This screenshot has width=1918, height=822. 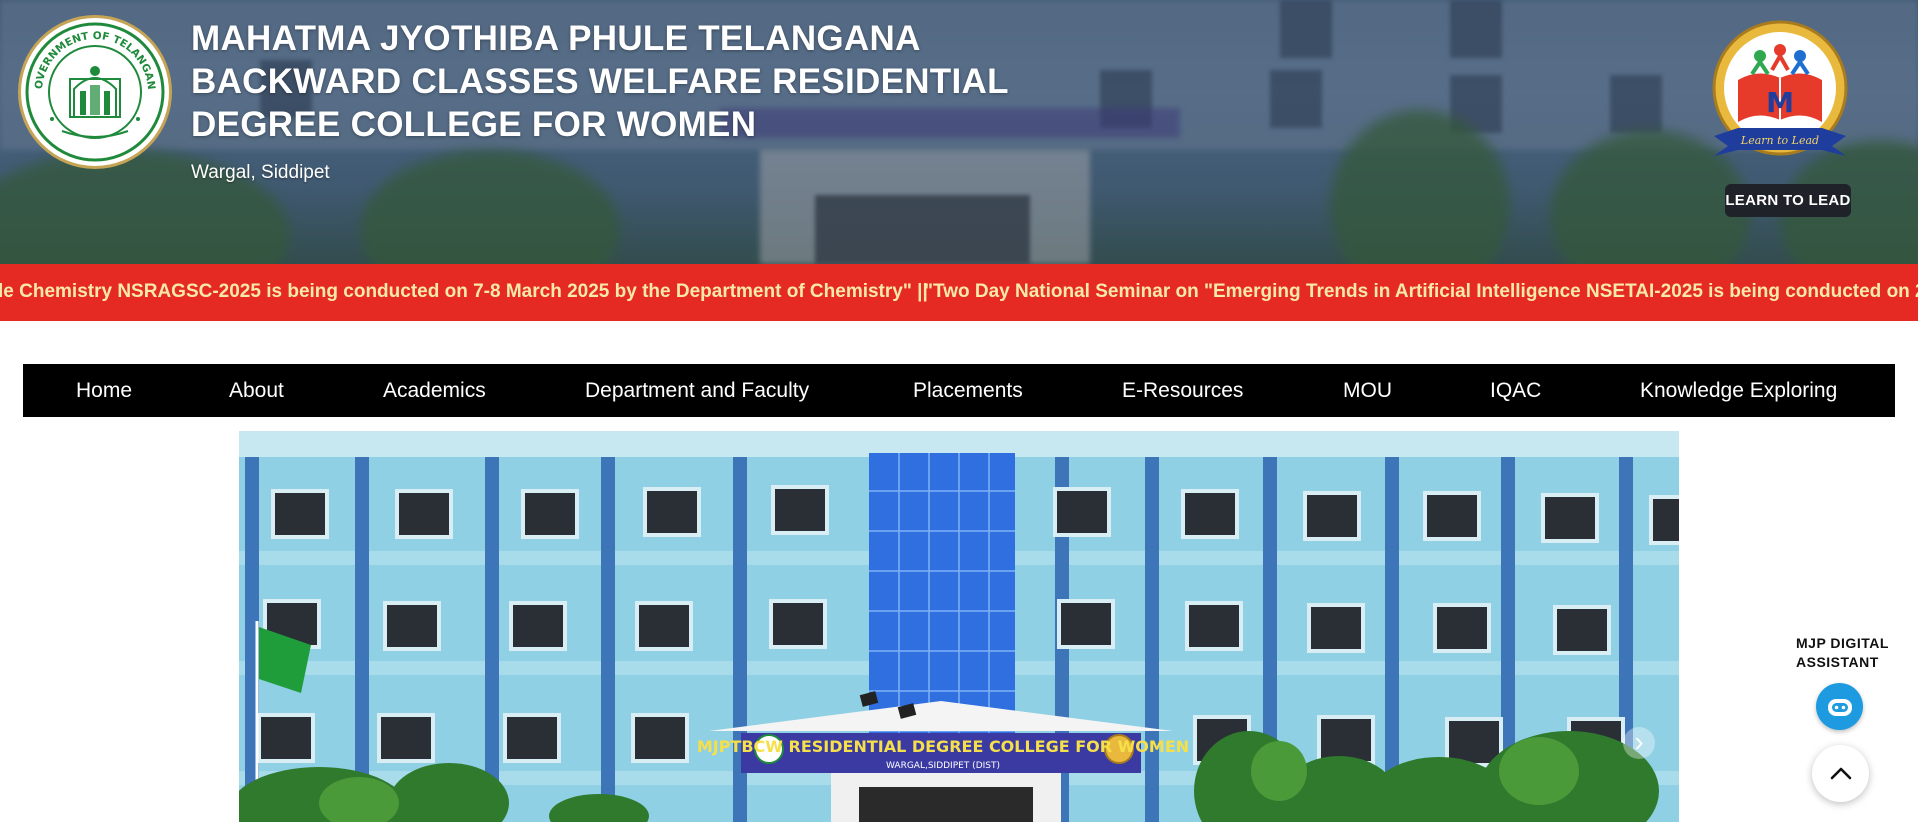 I want to click on chevron-up-icon, so click(x=1840, y=773).